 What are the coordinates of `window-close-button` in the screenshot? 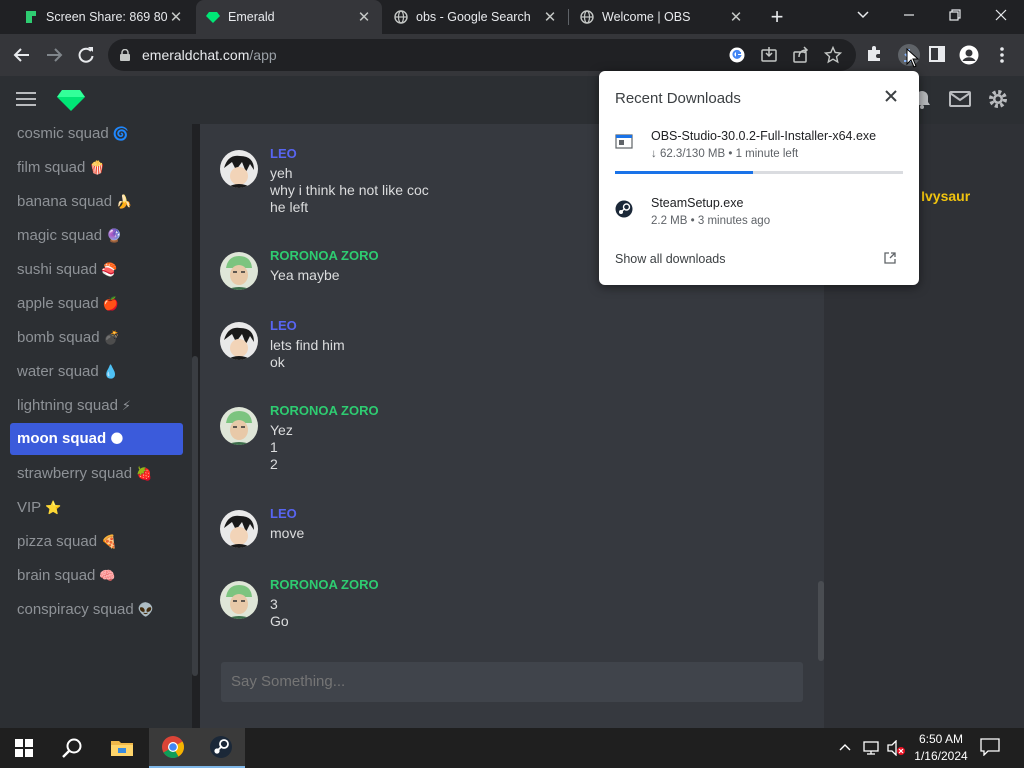 It's located at (1001, 15).